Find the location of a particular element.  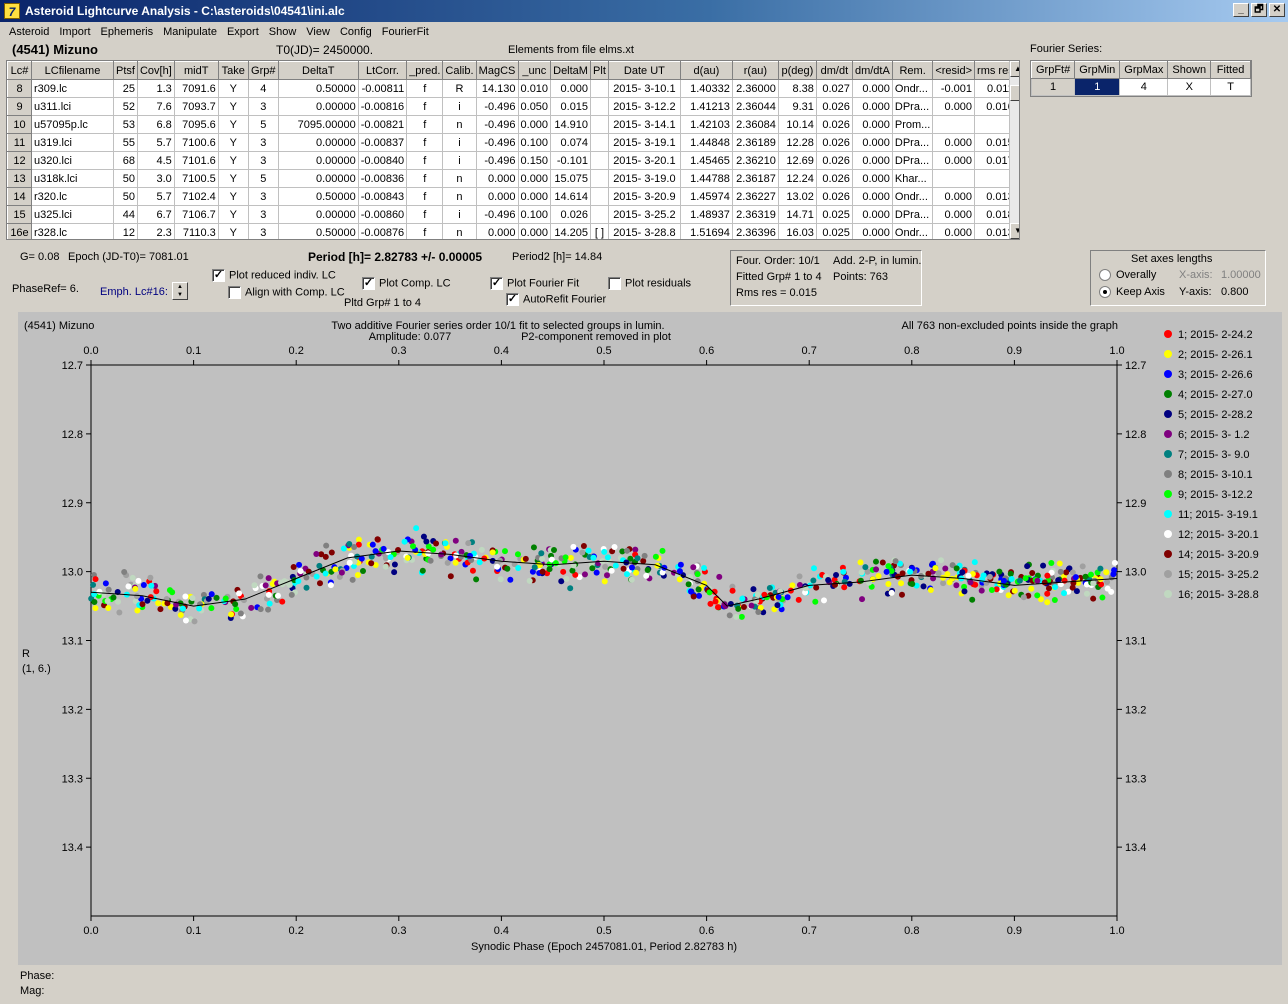

table-cell: 7093.7 is located at coordinates (196, 106).